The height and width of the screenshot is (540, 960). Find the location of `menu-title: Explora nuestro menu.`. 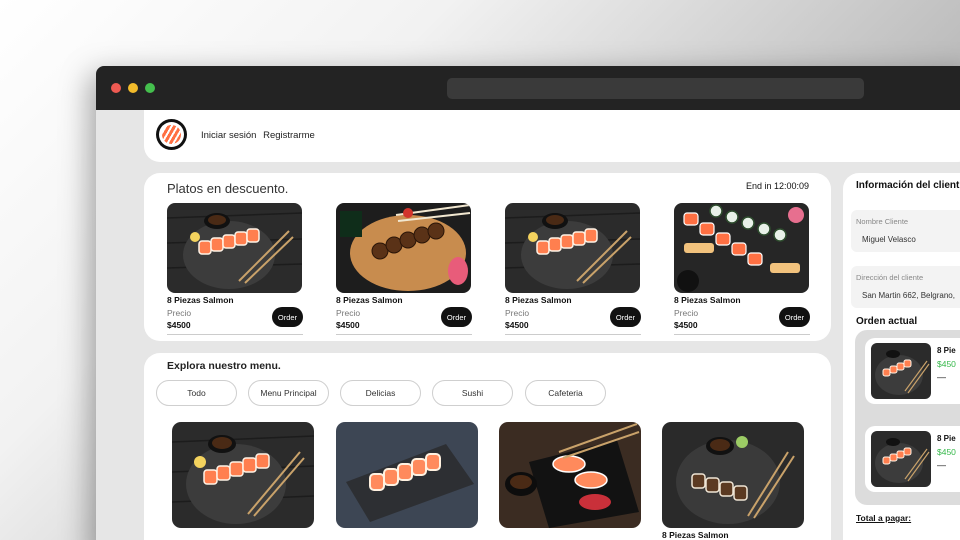

menu-title: Explora nuestro menu. is located at coordinates (224, 366).